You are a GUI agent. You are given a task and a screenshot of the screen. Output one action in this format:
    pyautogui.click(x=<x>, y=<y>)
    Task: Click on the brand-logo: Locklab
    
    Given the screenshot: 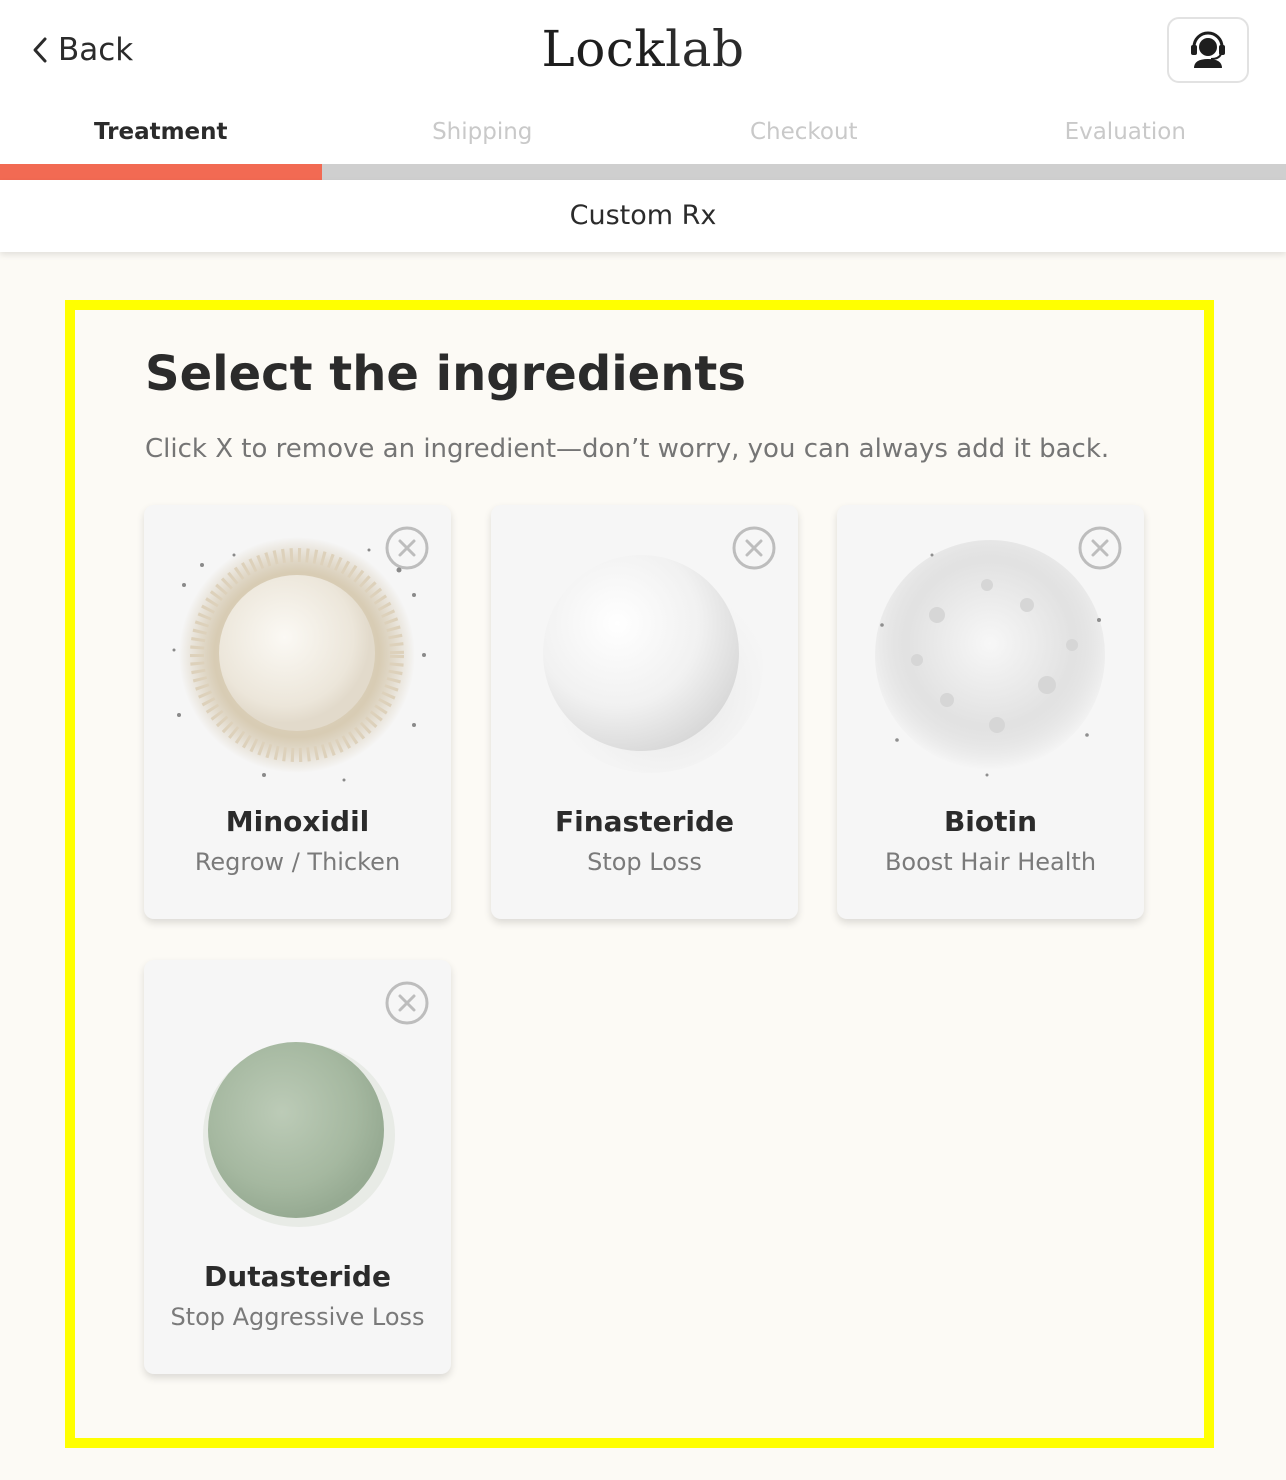 What is the action you would take?
    pyautogui.click(x=643, y=49)
    